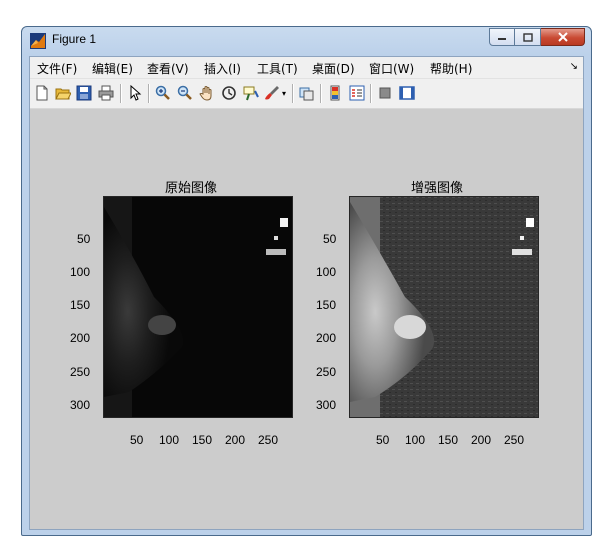  I want to click on pointer-icon, so click(136, 93).